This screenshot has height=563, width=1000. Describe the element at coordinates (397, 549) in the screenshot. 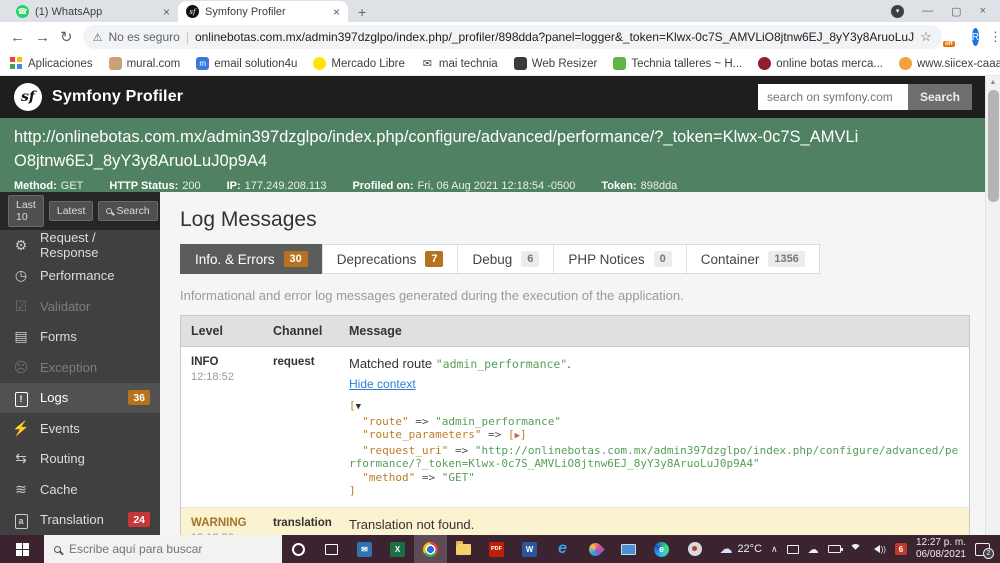

I see `excel-app-button: X` at that location.